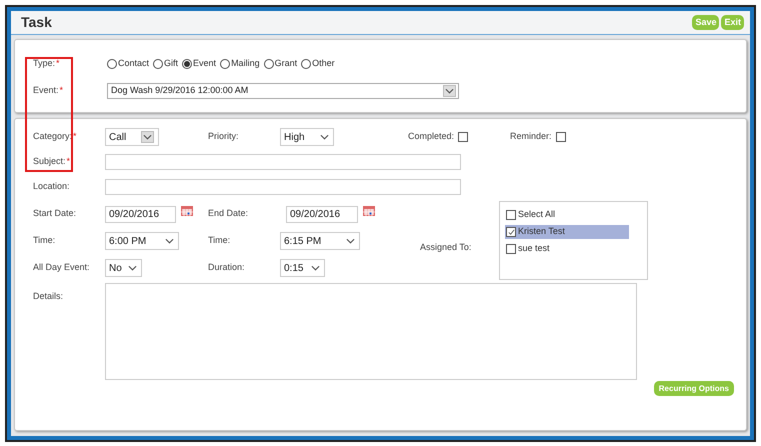 The image size is (761, 446). Describe the element at coordinates (44, 63) in the screenshot. I see `field-label: Type:` at that location.